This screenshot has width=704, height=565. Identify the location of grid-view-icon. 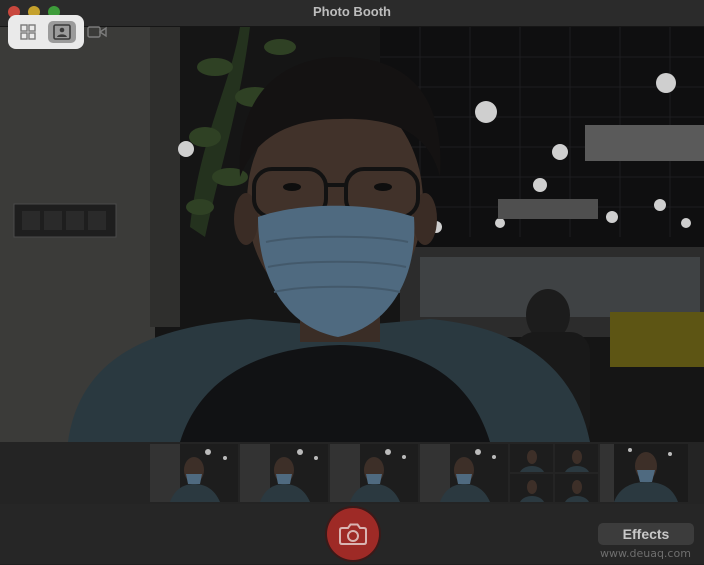
(28, 32).